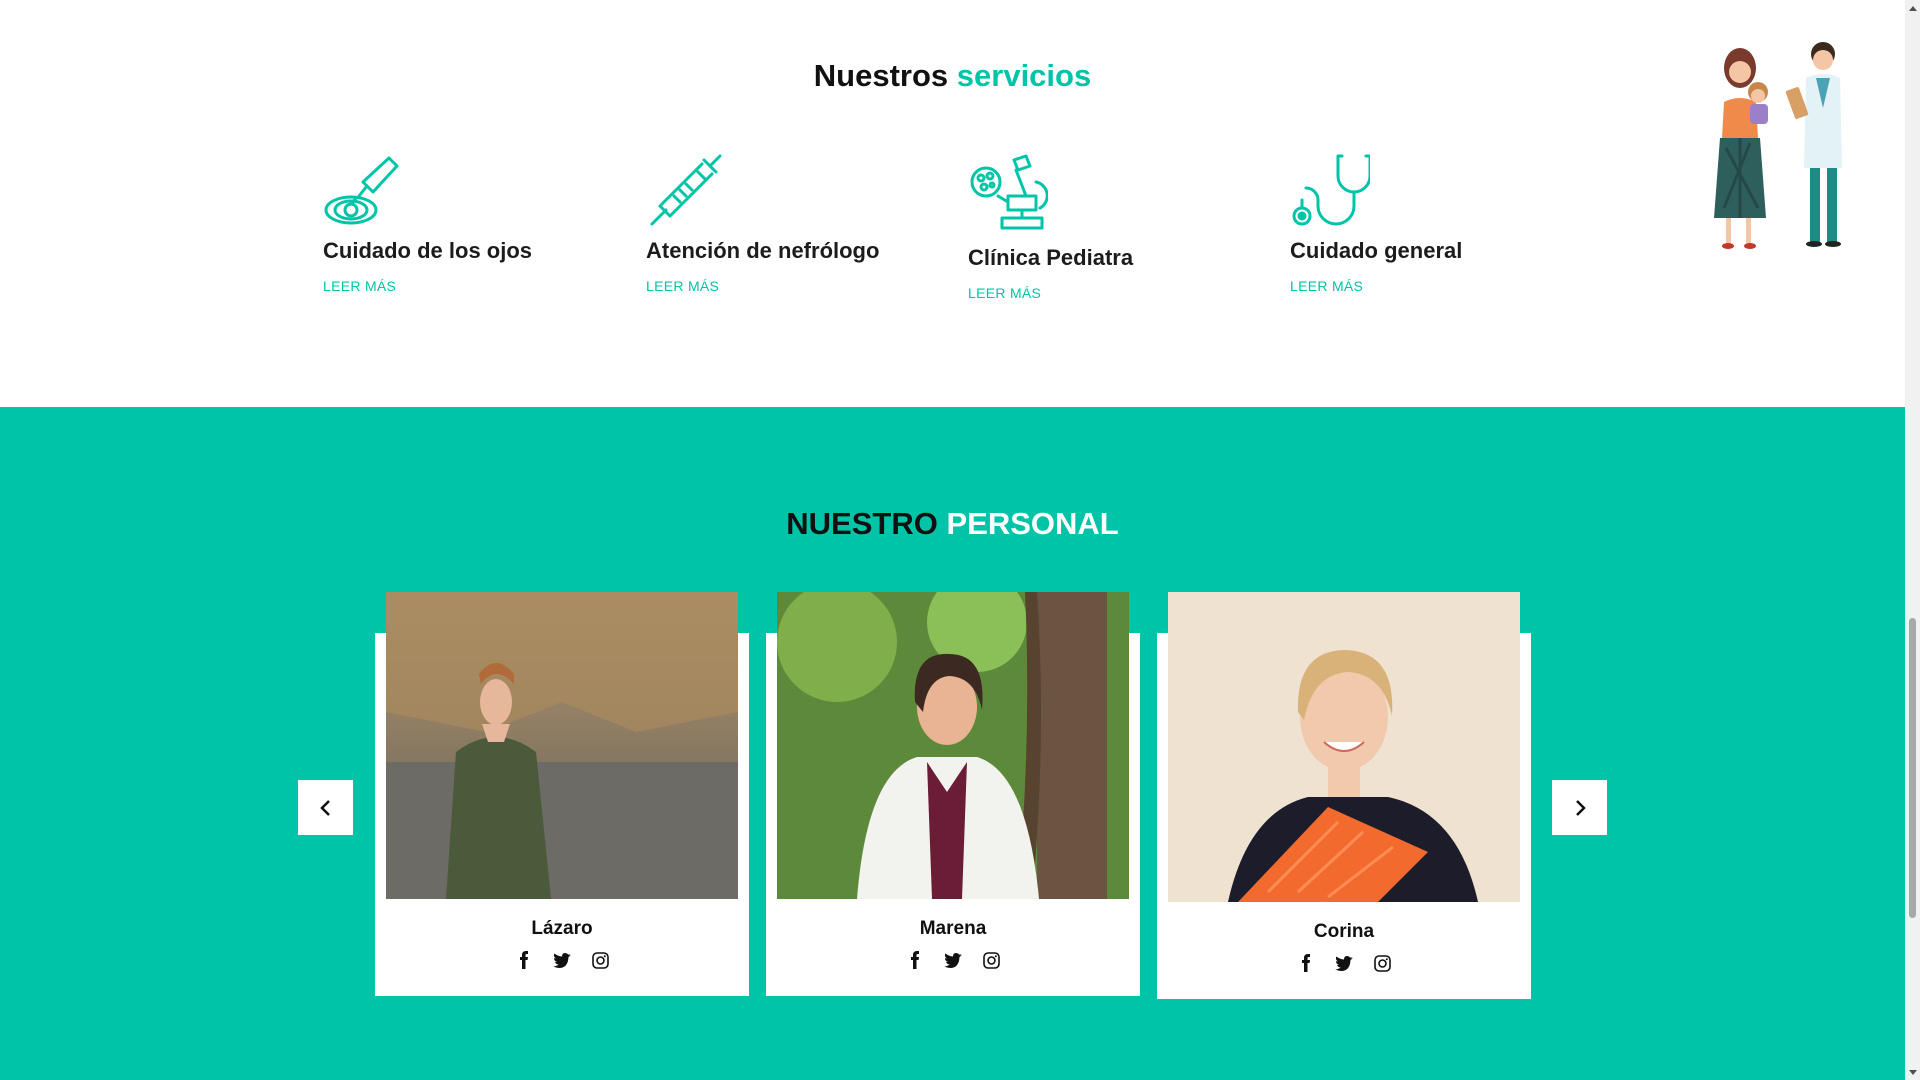 Image resolution: width=1920 pixels, height=1080 pixels. I want to click on service-title: Atención de nefrólogo, so click(763, 250).